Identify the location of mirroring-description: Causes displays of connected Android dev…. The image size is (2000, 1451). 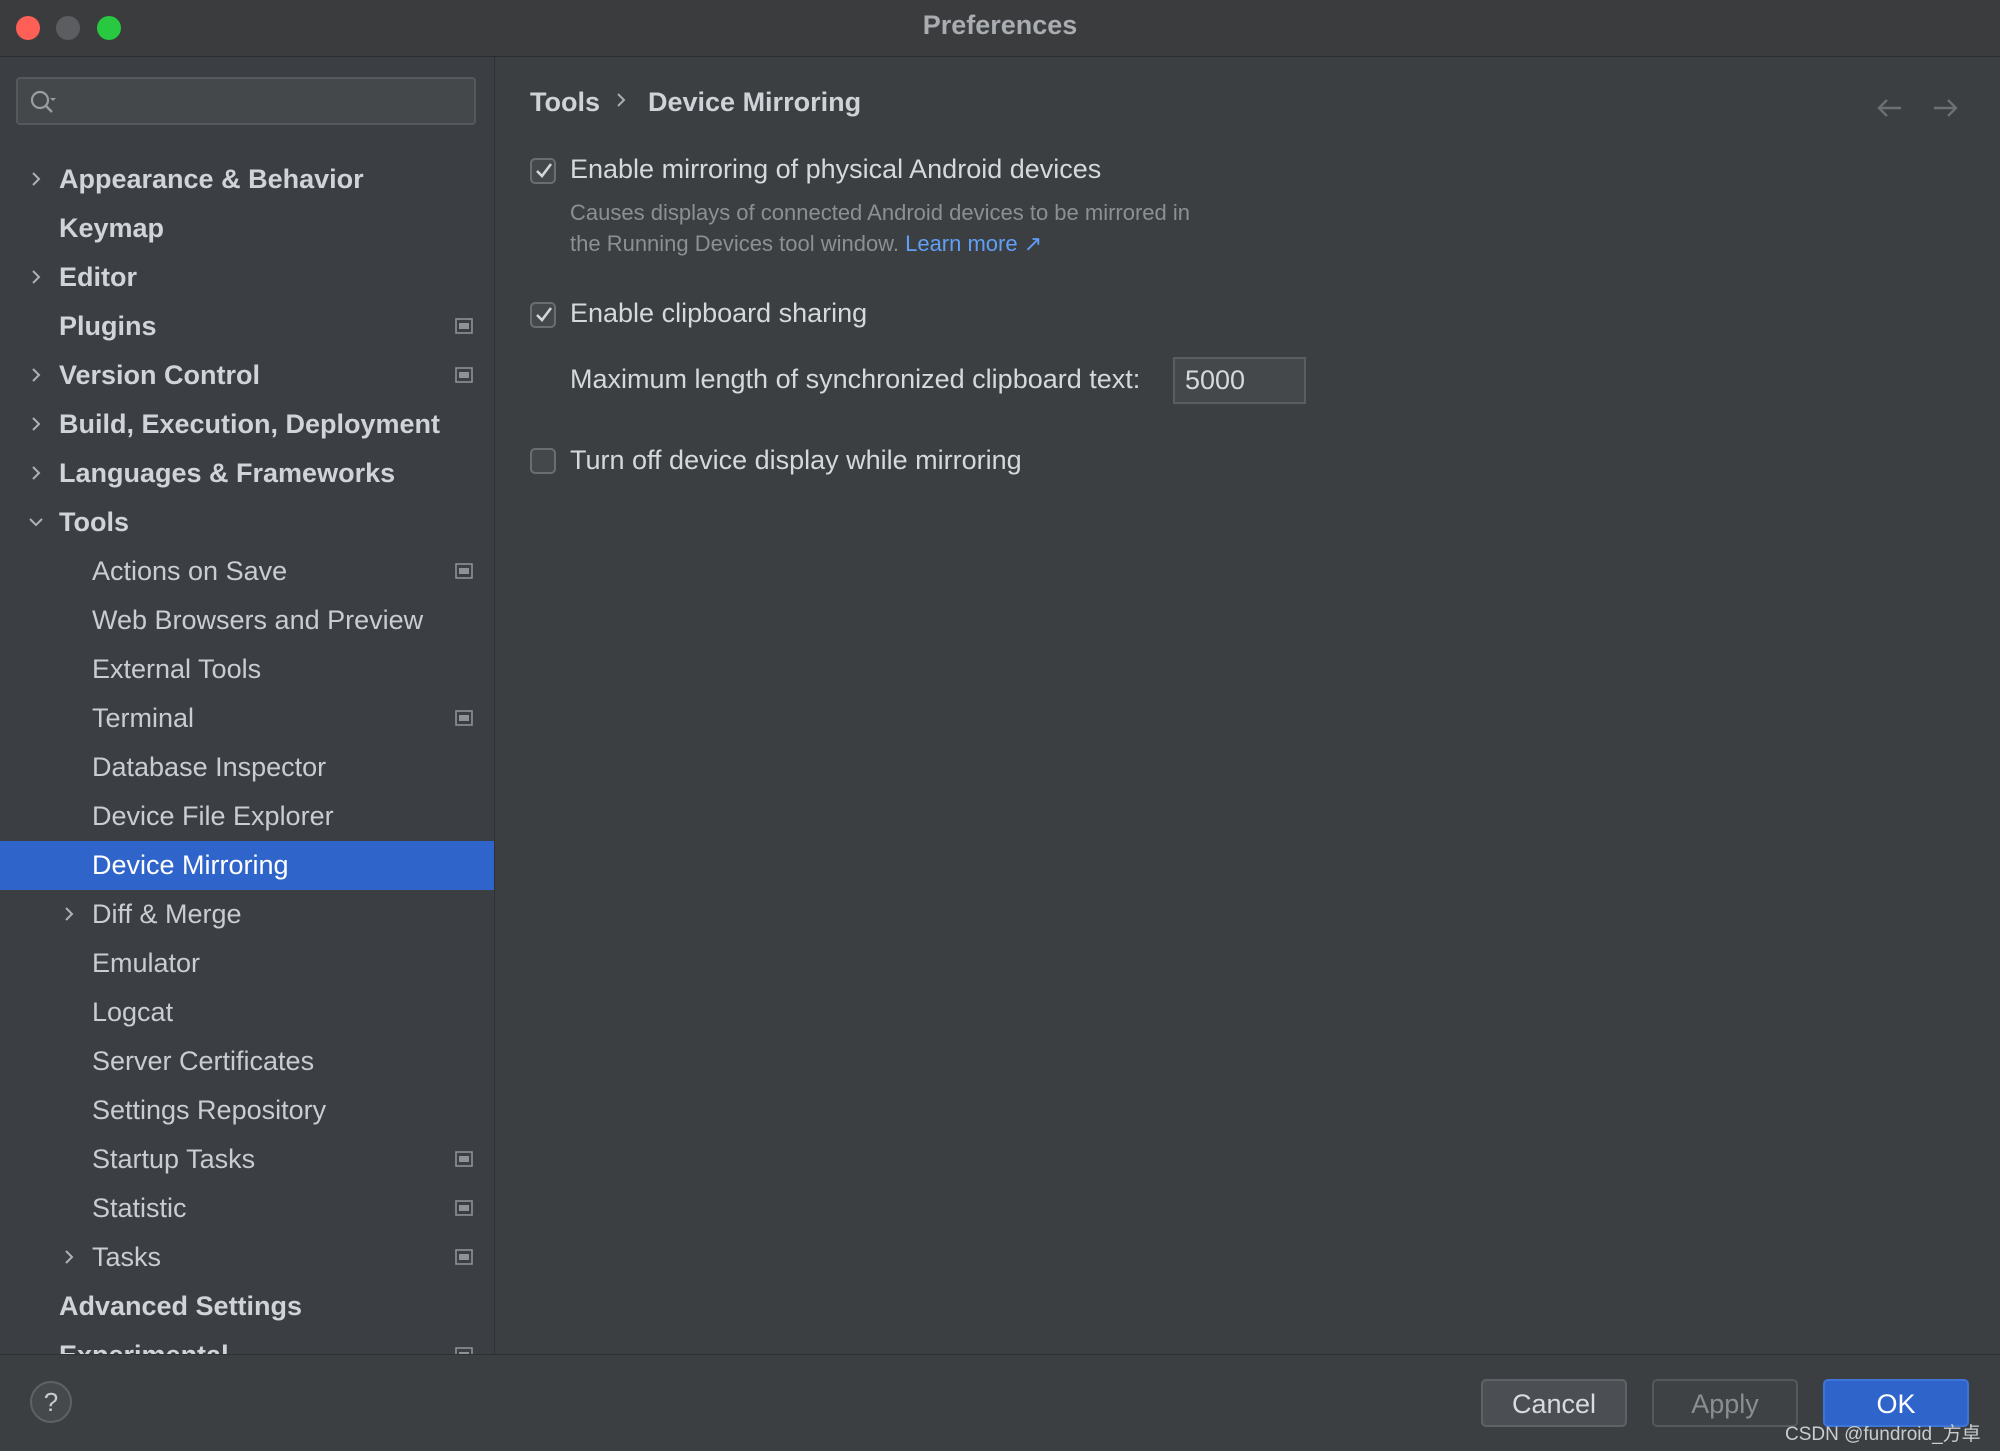
(950, 228).